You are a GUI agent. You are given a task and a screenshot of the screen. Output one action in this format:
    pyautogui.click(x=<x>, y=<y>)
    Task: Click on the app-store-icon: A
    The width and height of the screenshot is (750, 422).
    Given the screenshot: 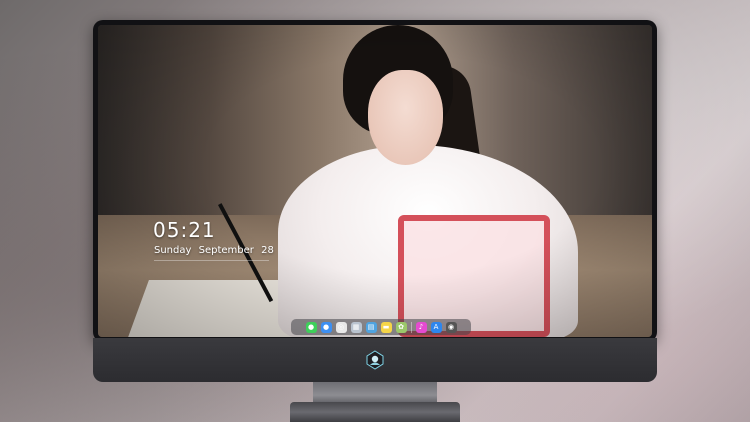 What is the action you would take?
    pyautogui.click(x=436, y=327)
    